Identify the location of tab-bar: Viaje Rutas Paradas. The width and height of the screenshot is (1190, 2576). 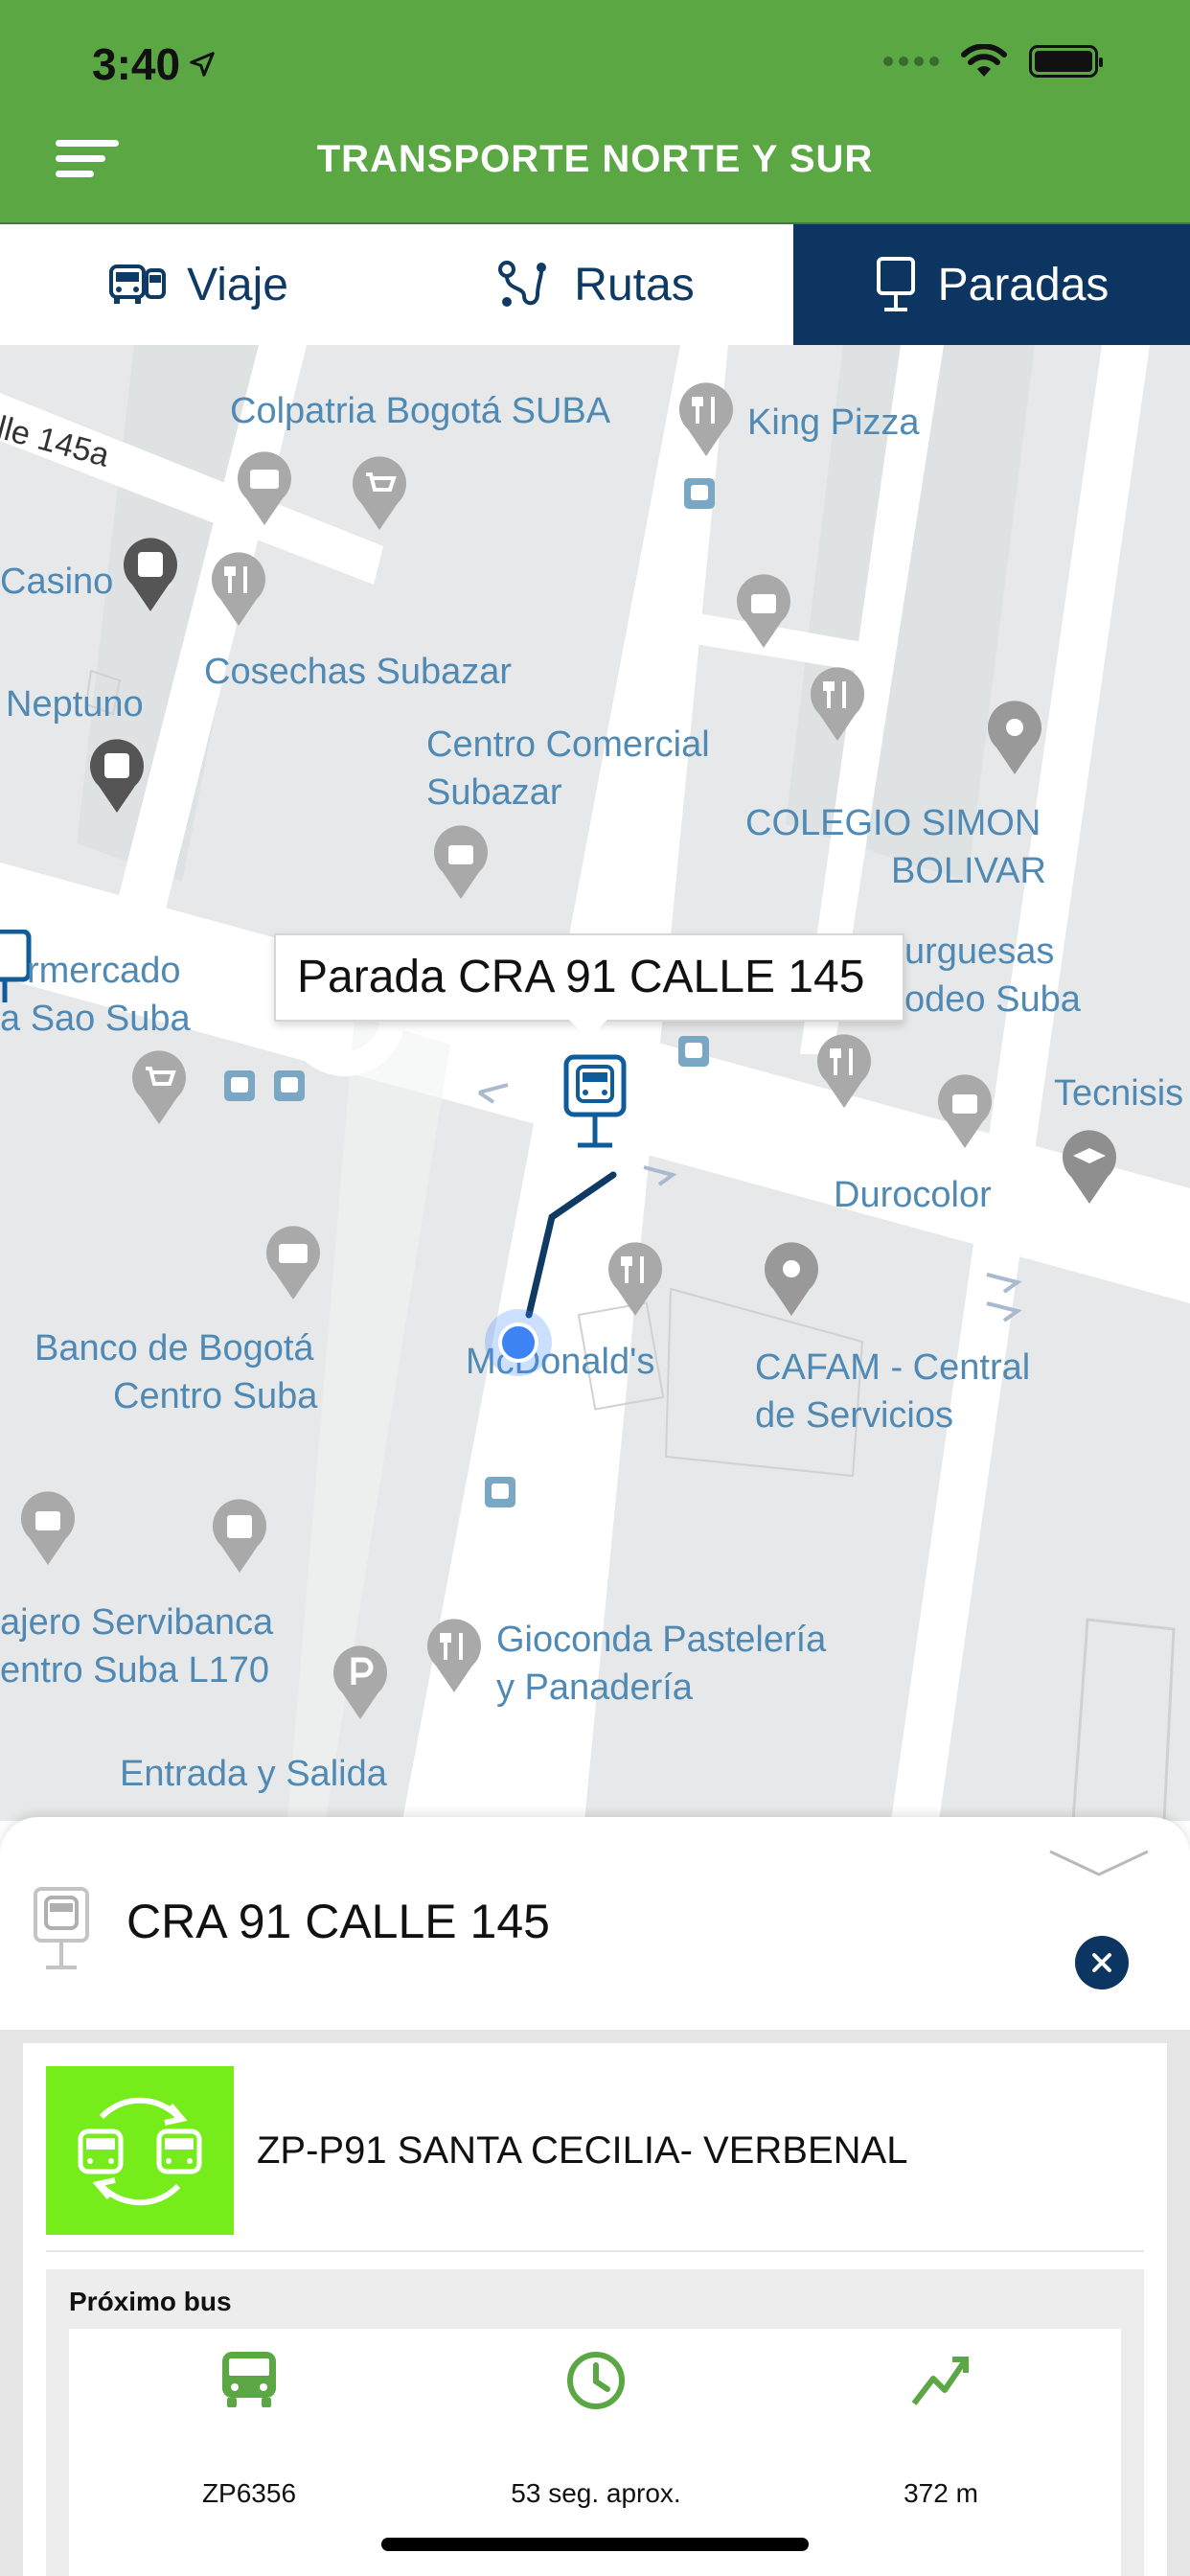
(595, 283).